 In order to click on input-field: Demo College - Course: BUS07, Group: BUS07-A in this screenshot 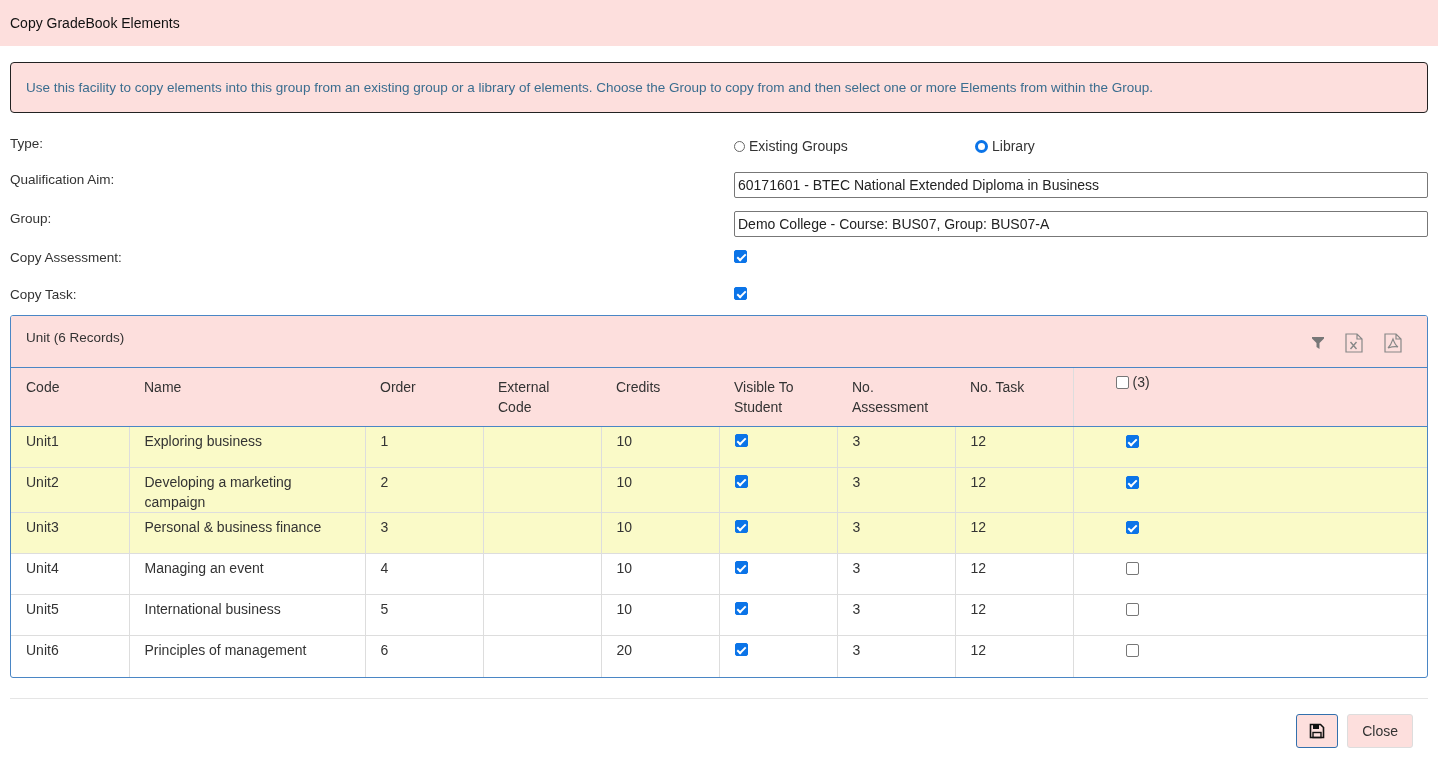, I will do `click(1081, 224)`.